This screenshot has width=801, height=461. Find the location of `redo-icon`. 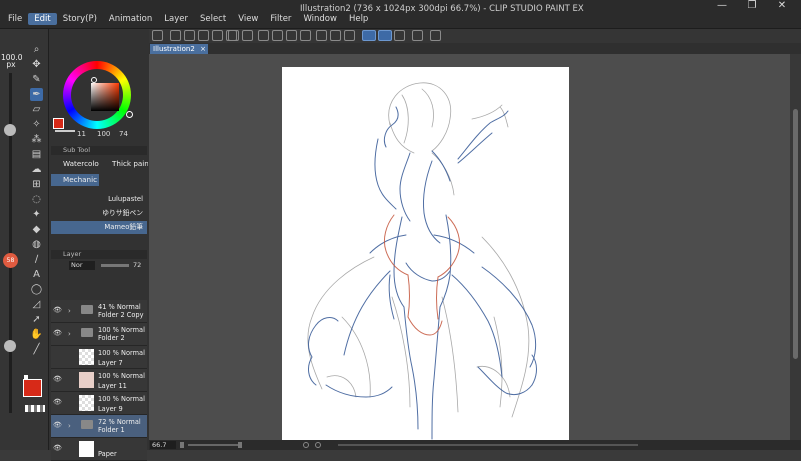

redo-icon is located at coordinates (247, 35).